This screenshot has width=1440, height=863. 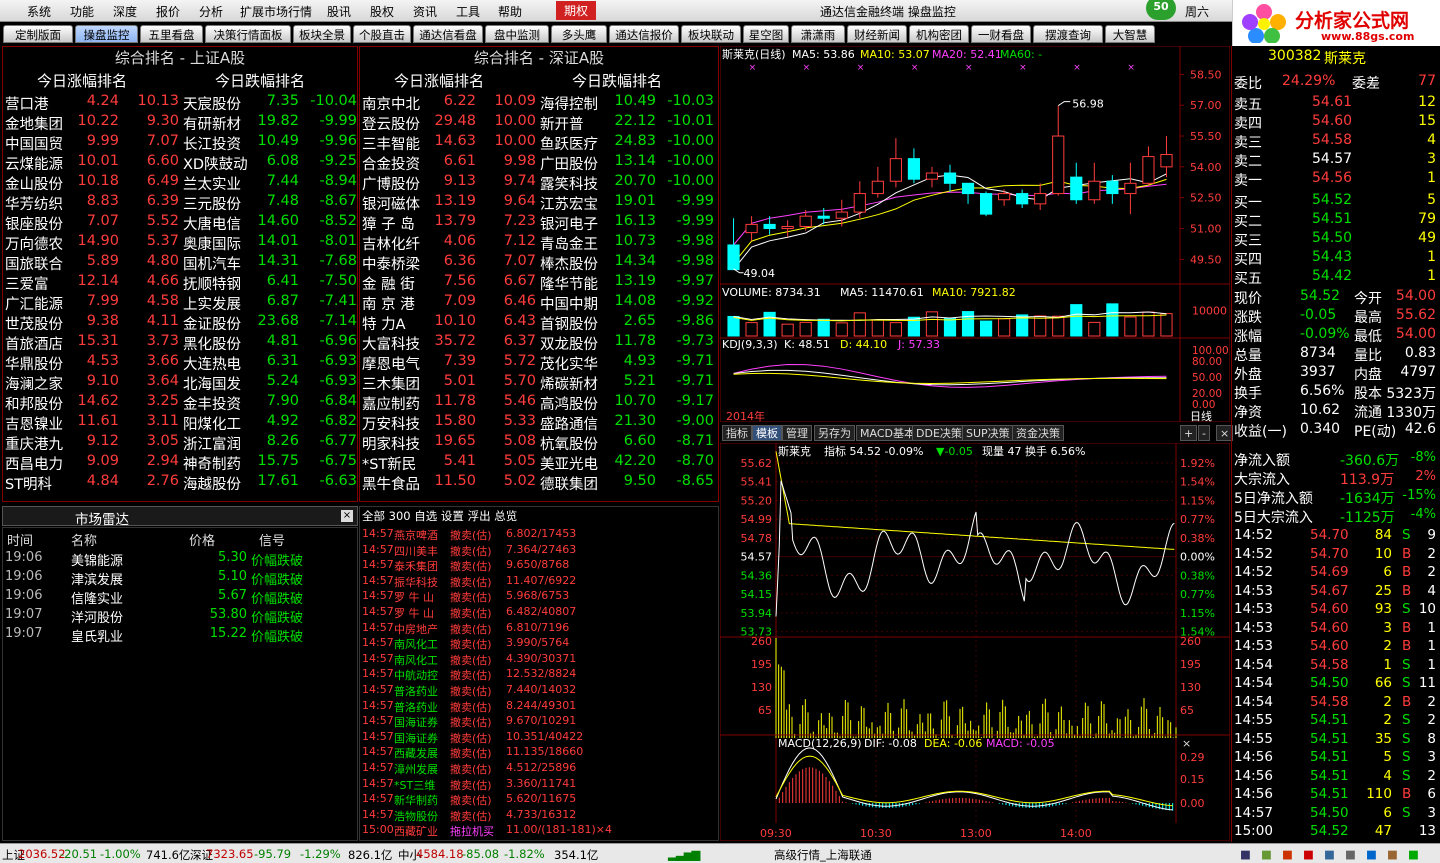 What do you see at coordinates (82, 11) in the screenshot?
I see `menu-item: 功能` at bounding box center [82, 11].